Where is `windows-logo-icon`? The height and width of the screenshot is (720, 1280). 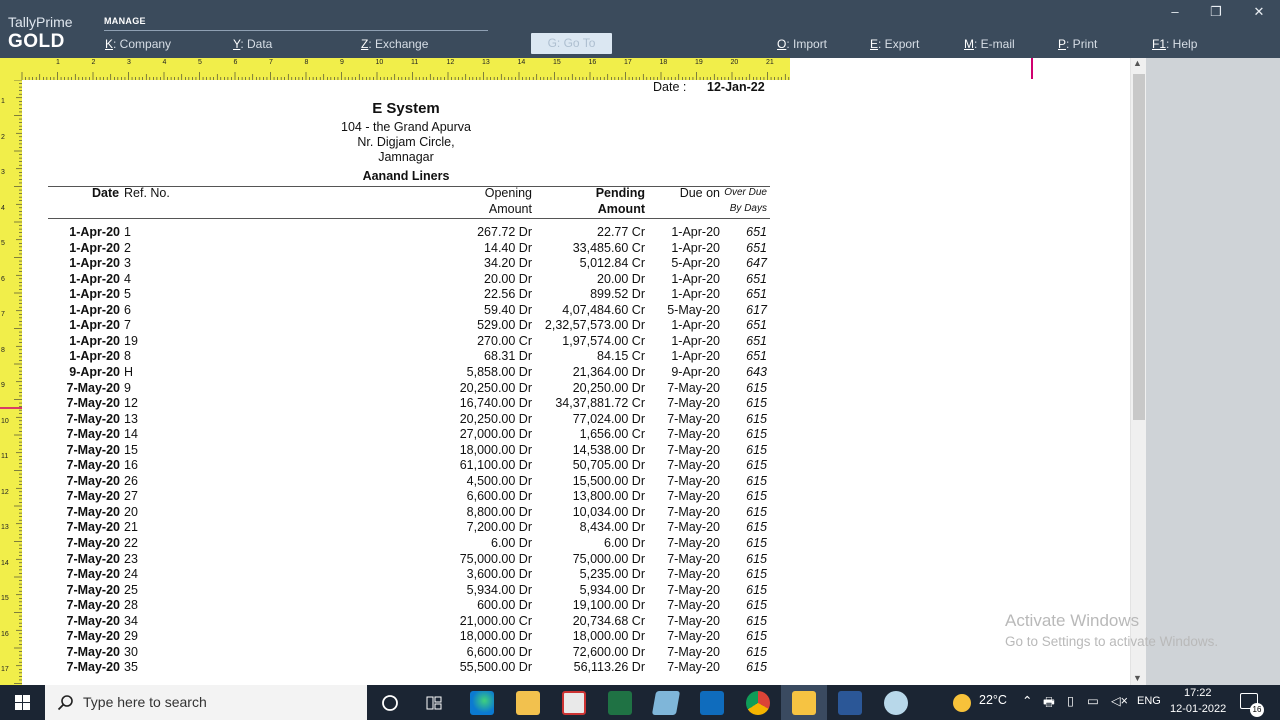 windows-logo-icon is located at coordinates (22, 702).